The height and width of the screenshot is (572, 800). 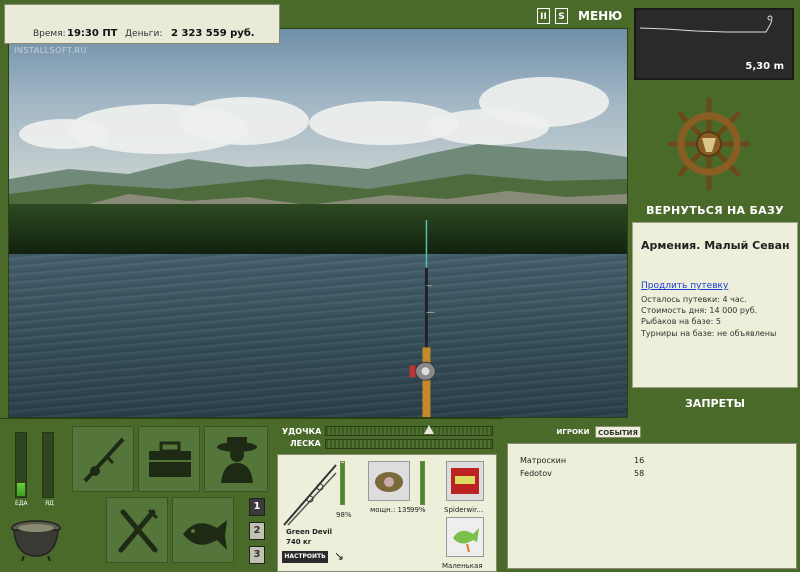 What do you see at coordinates (49, 503) in the screenshot?
I see `poison-label: ЯД` at bounding box center [49, 503].